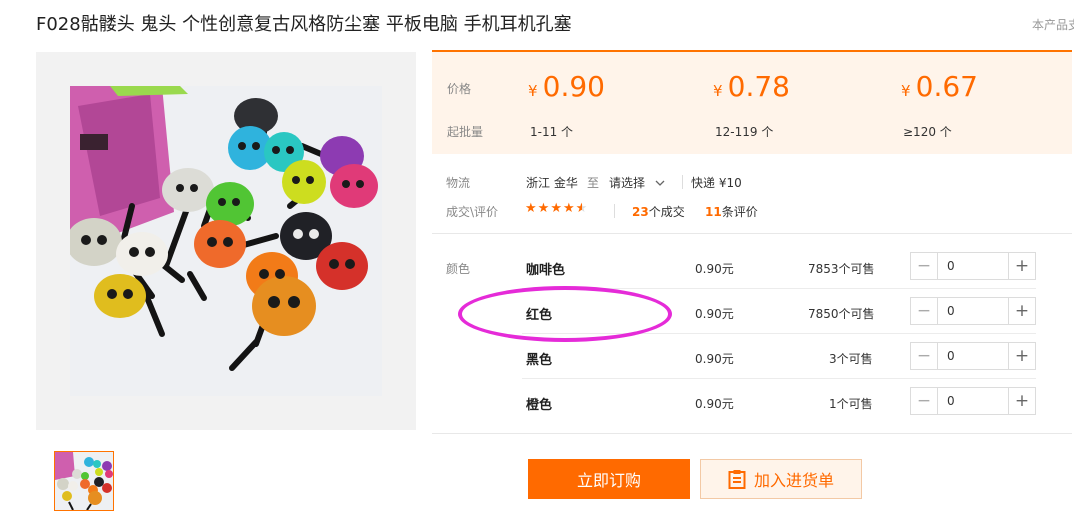 The height and width of the screenshot is (516, 1074). What do you see at coordinates (744, 132) in the screenshot?
I see `tier-2-range: 12-119 个` at bounding box center [744, 132].